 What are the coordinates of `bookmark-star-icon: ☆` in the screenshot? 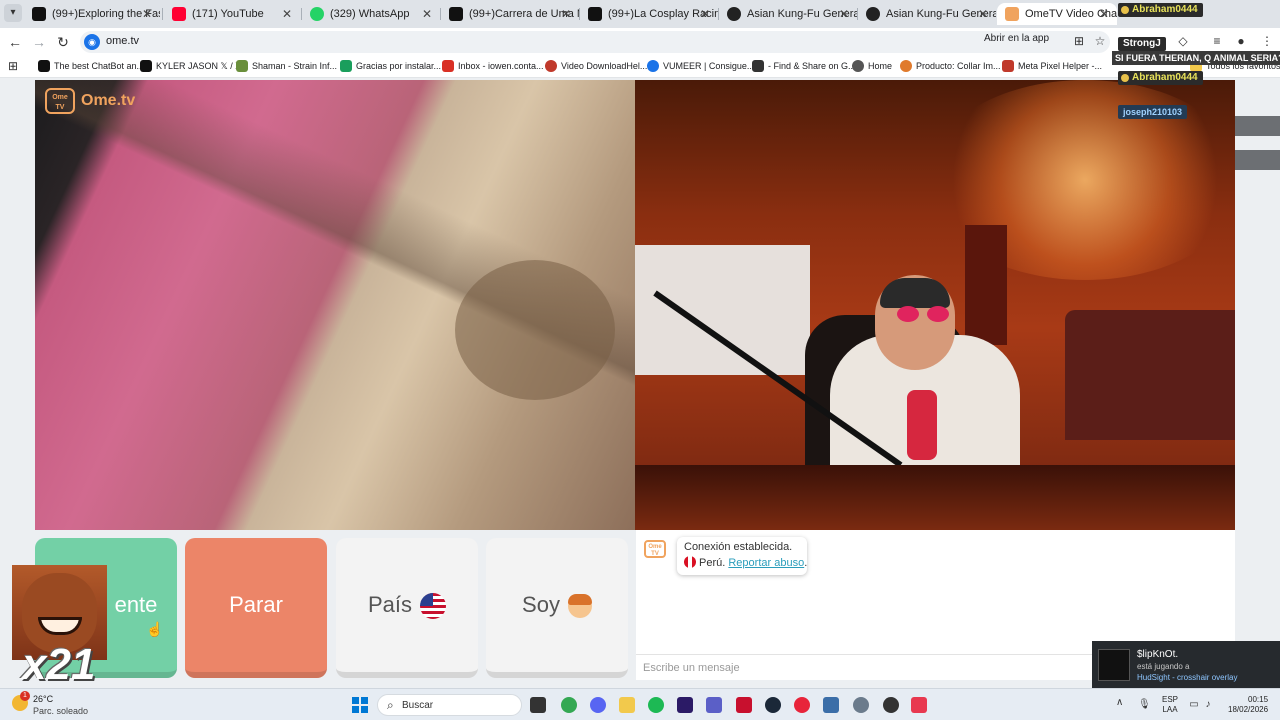 It's located at (1100, 41).